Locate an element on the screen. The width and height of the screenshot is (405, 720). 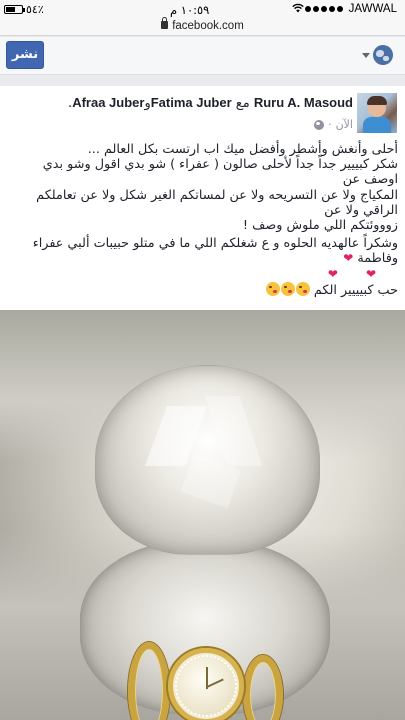
hearts-row: ❤❤ is located at coordinates (202, 274).